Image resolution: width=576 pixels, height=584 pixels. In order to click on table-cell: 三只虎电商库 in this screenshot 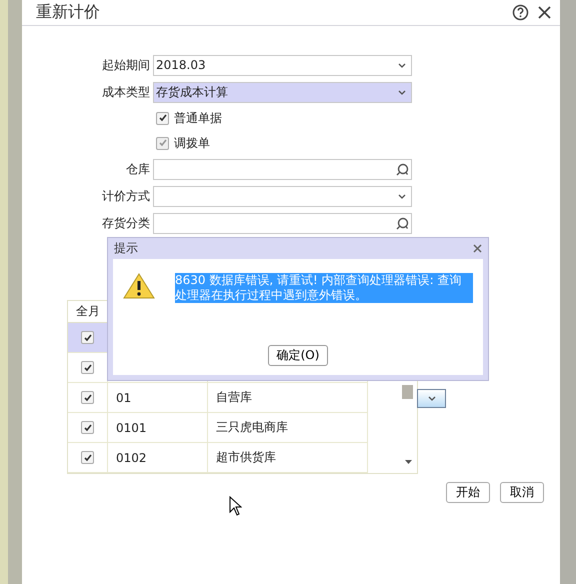, I will do `click(288, 428)`.